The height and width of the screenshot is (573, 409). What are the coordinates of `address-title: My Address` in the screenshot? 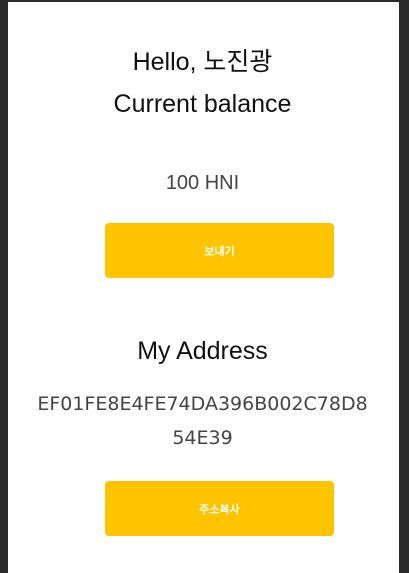 It's located at (202, 351).